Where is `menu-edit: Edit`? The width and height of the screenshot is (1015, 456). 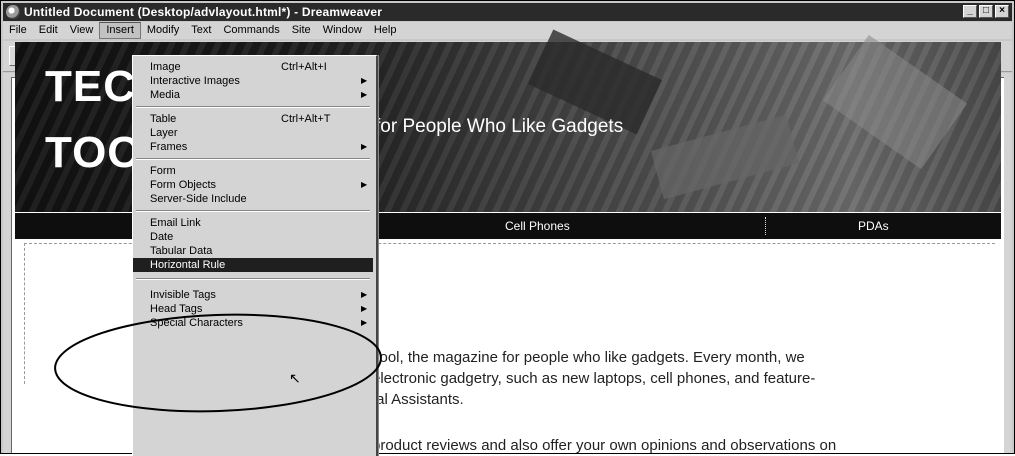 menu-edit: Edit is located at coordinates (48, 30).